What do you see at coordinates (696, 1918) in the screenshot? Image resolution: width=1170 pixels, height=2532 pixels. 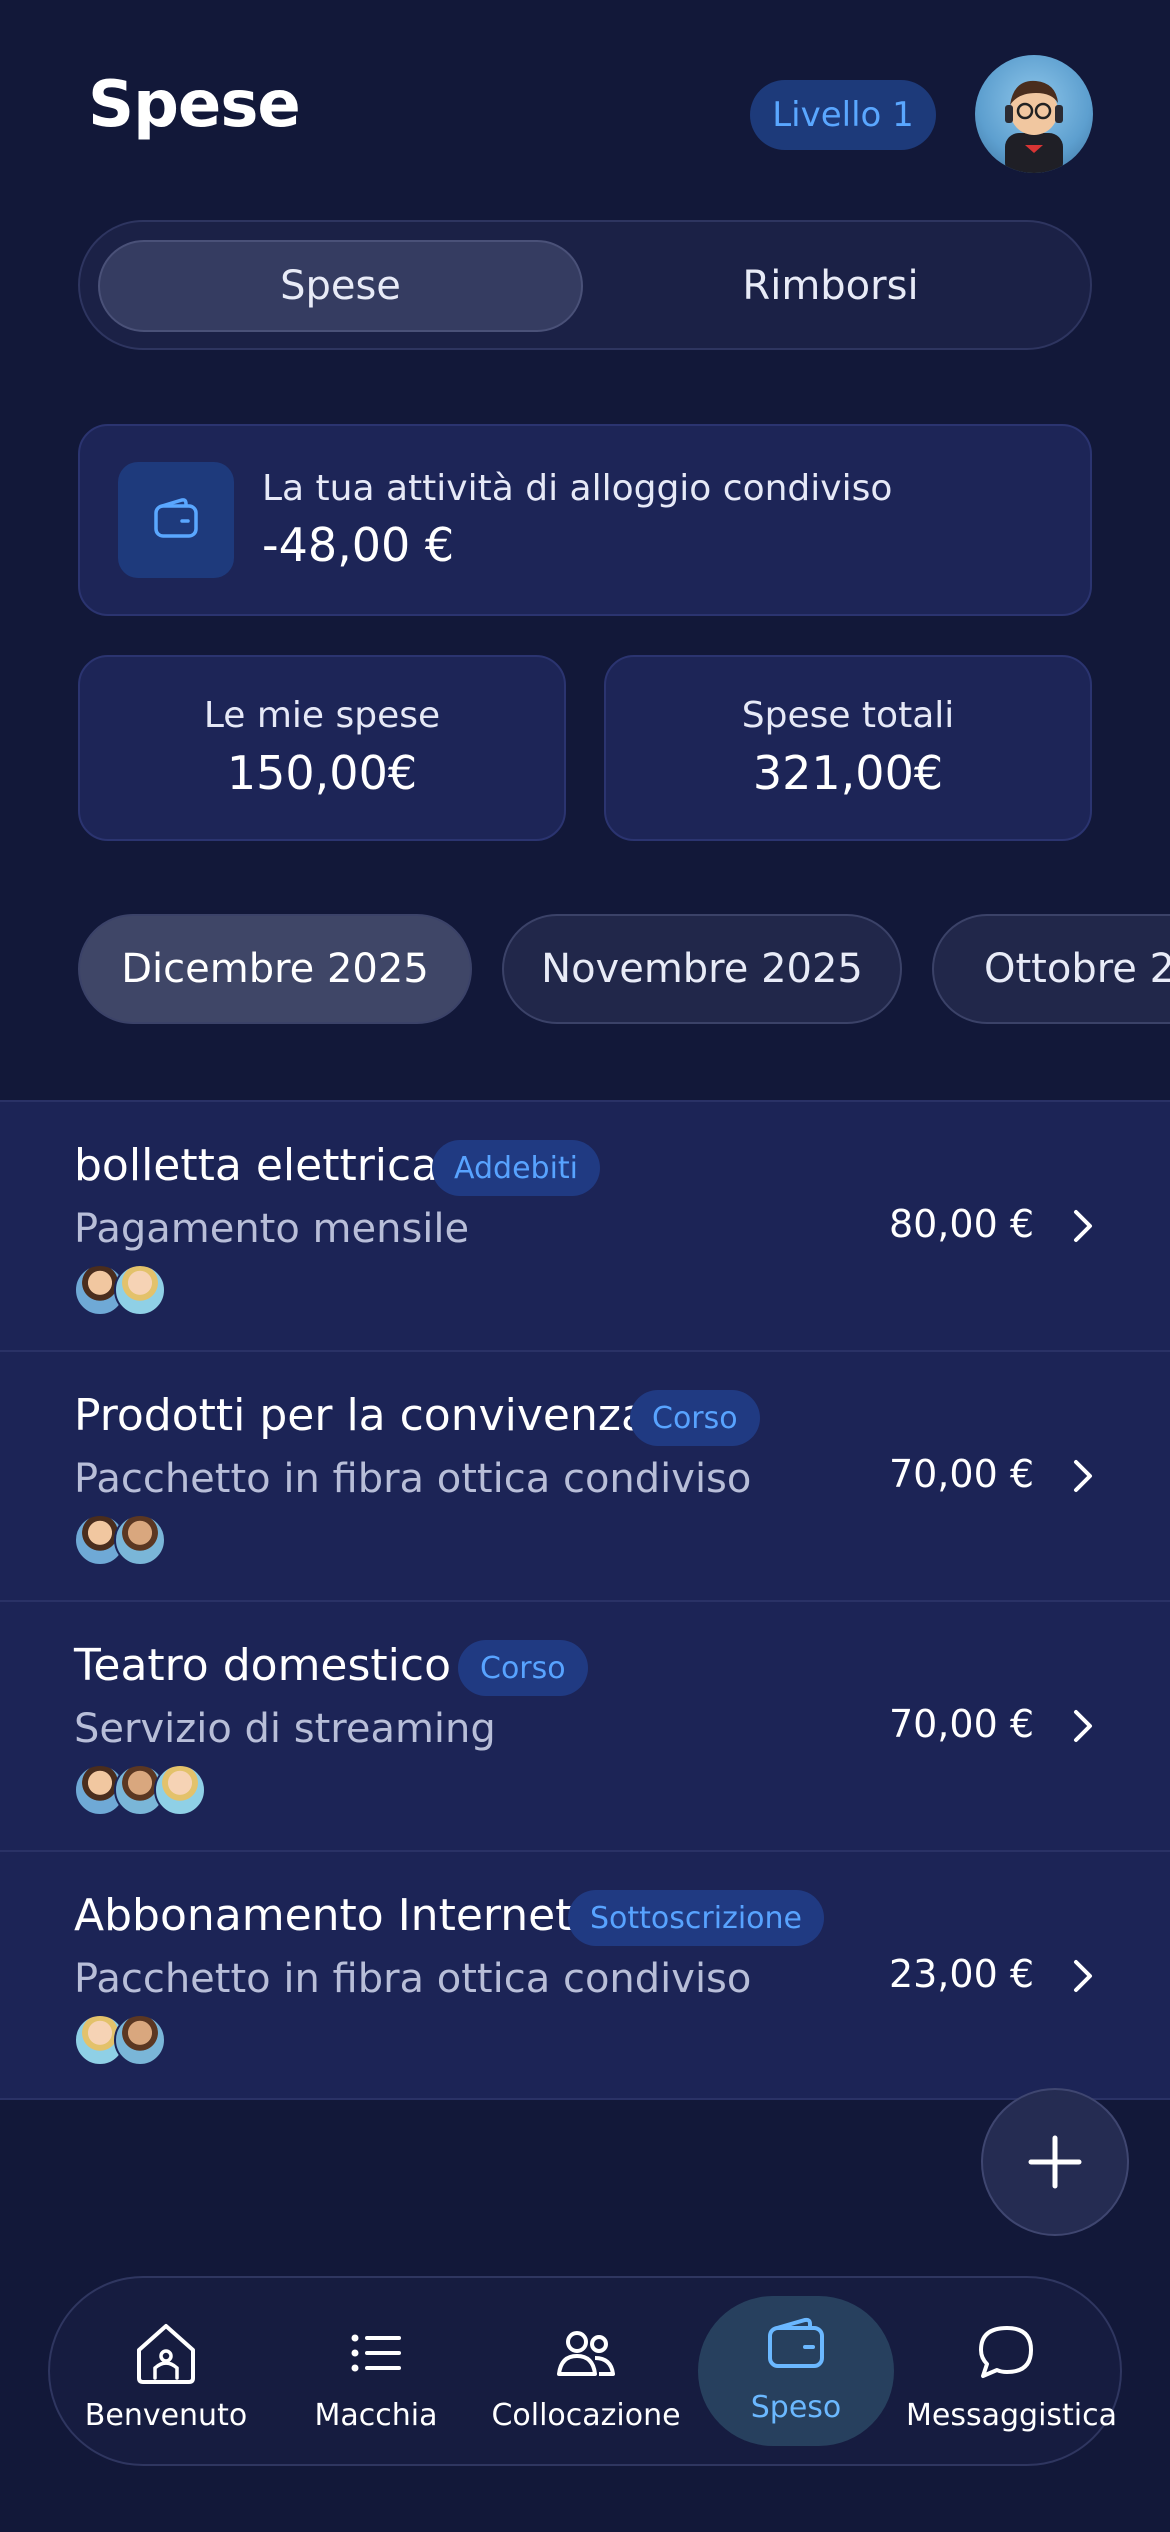 I see `expense-tag: Sottoscrizione` at bounding box center [696, 1918].